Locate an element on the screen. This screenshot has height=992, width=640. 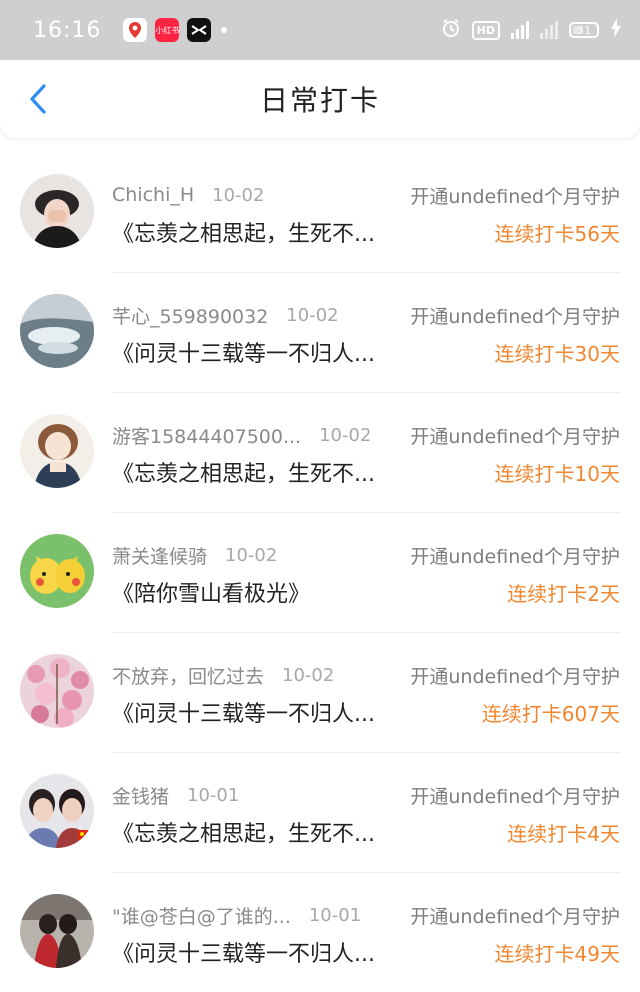
status-icons: HD 31 is located at coordinates (531, 30).